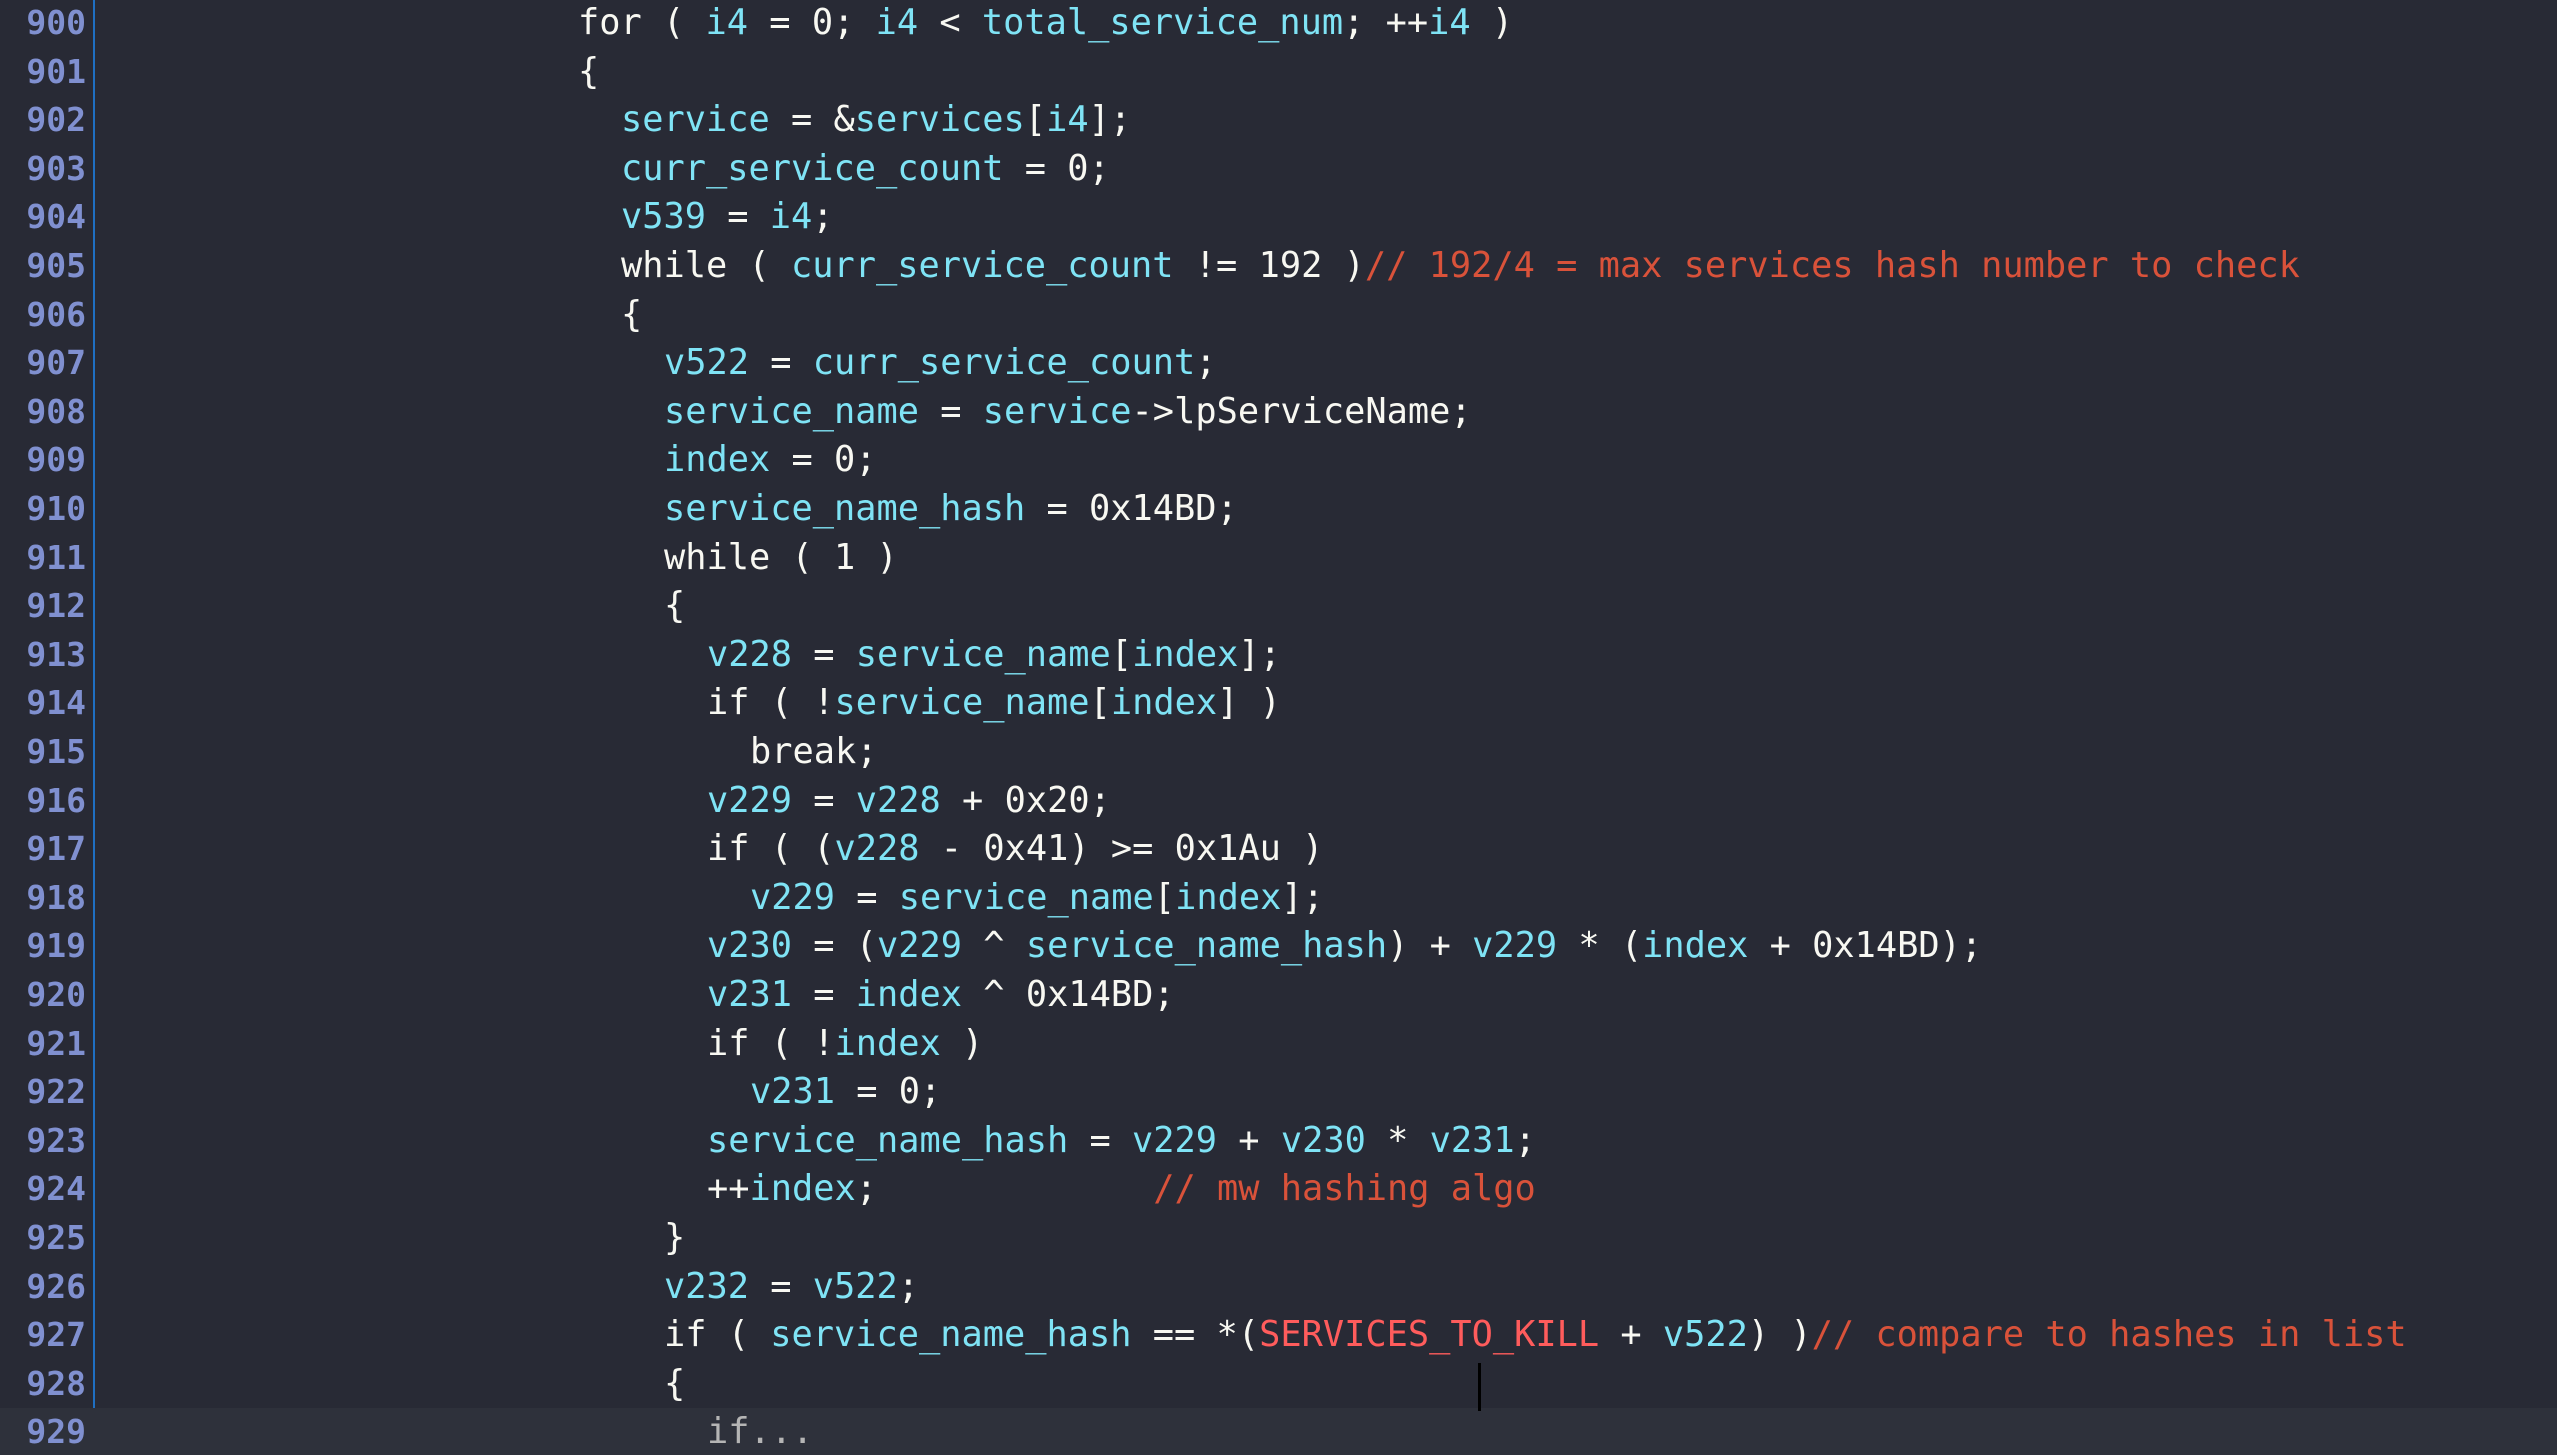  Describe the element at coordinates (1015, 848) in the screenshot. I see `code-text: if ( (v228 - 0x41) >= 0x1Au )` at that location.